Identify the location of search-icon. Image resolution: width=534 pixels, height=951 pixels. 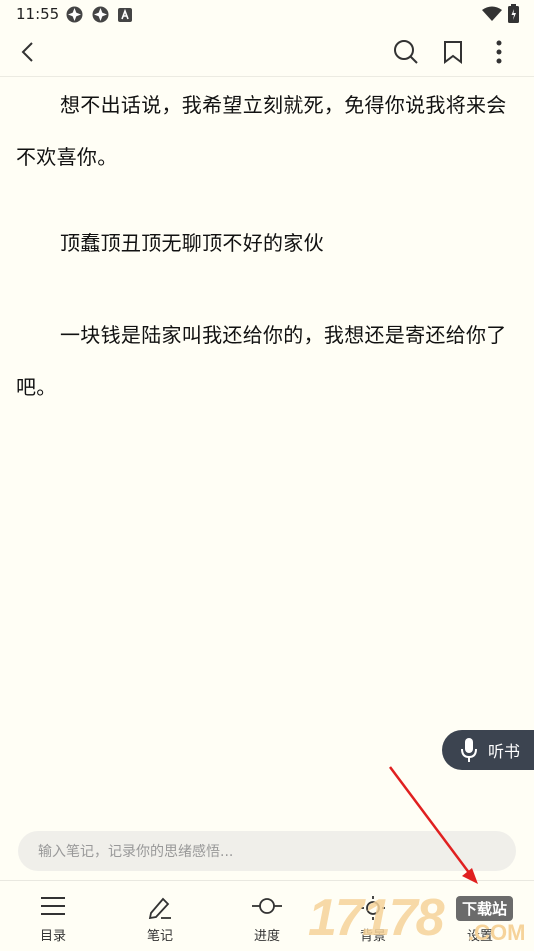
(406, 52).